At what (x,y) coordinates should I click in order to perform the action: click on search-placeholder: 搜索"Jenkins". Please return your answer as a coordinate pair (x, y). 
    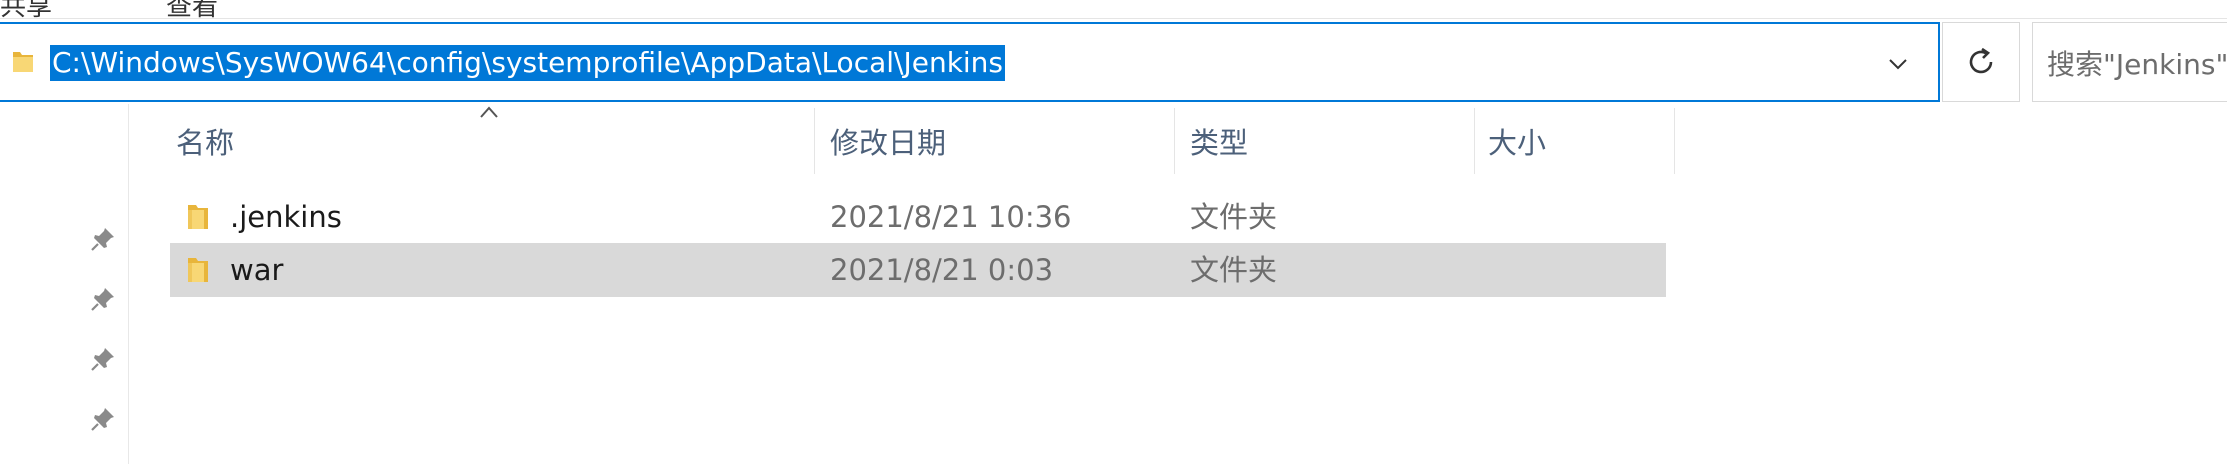
    Looking at the image, I should click on (2137, 64).